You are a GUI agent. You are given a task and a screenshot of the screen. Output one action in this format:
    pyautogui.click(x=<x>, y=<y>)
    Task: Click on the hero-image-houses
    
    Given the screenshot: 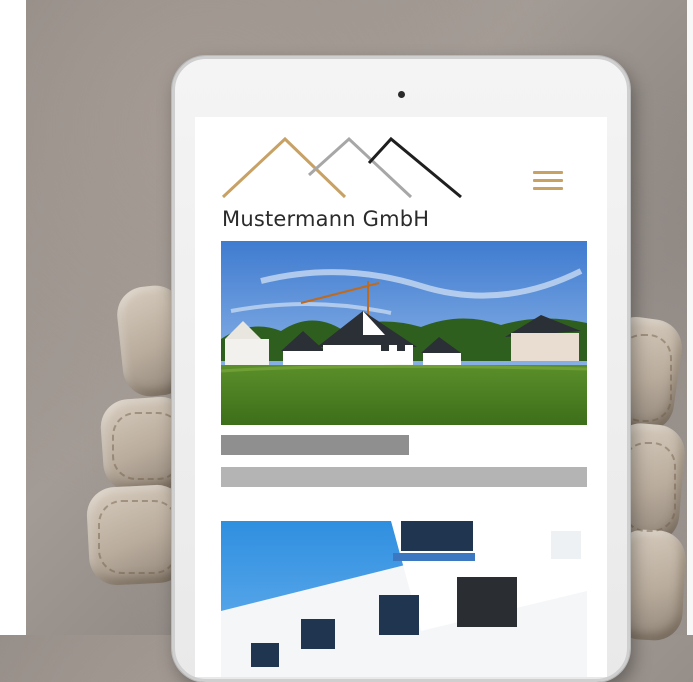 What is the action you would take?
    pyautogui.click(x=404, y=333)
    